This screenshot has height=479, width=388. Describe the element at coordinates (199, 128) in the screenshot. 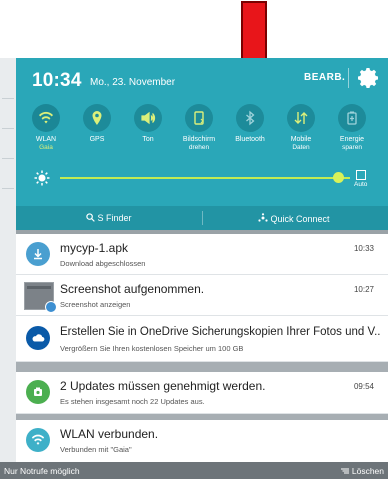

I see `toggle-rotate: Bildschirm drehen` at that location.